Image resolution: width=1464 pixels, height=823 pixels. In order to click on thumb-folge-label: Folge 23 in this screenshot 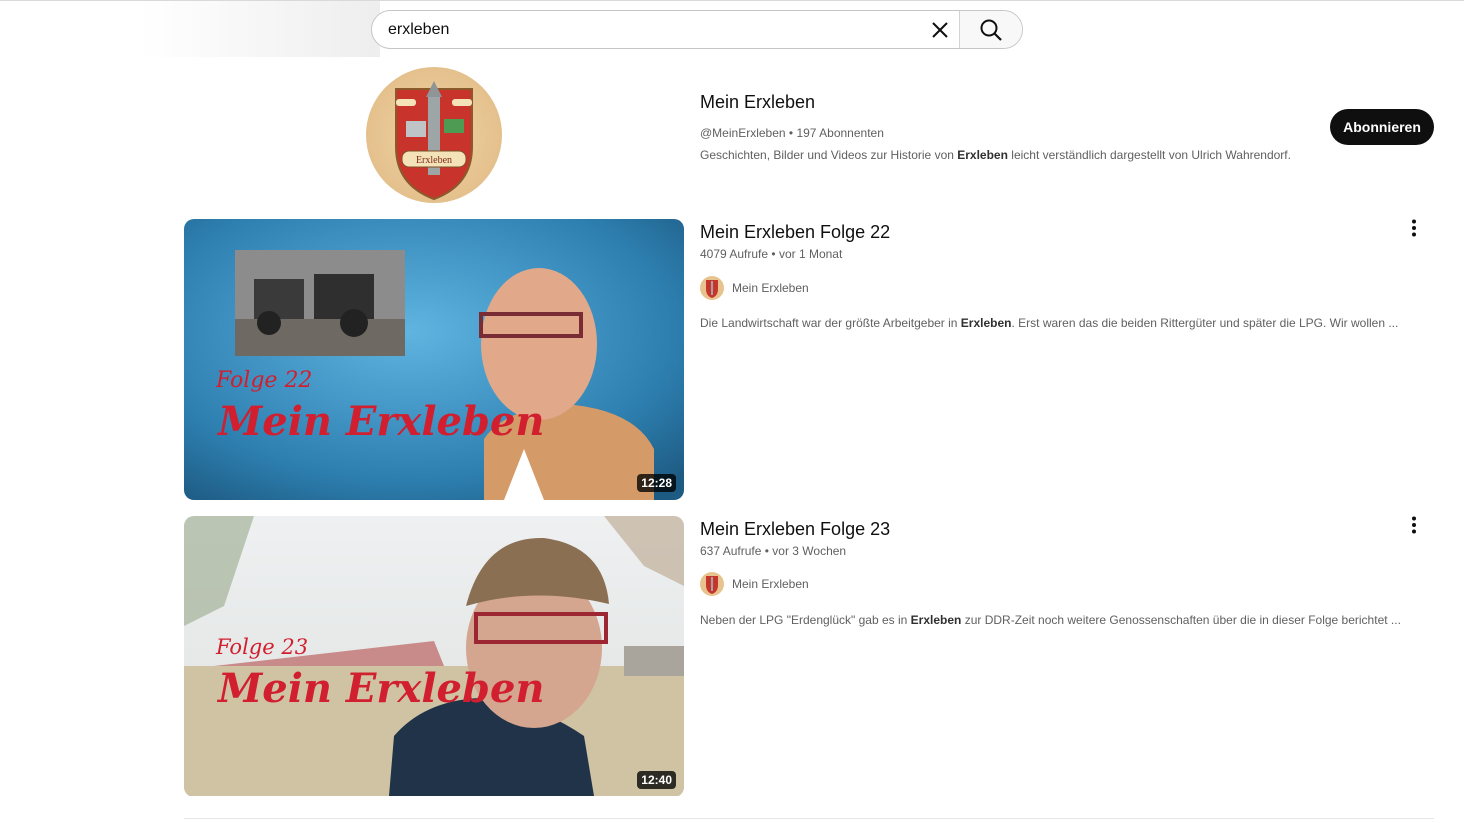, I will do `click(261, 647)`.